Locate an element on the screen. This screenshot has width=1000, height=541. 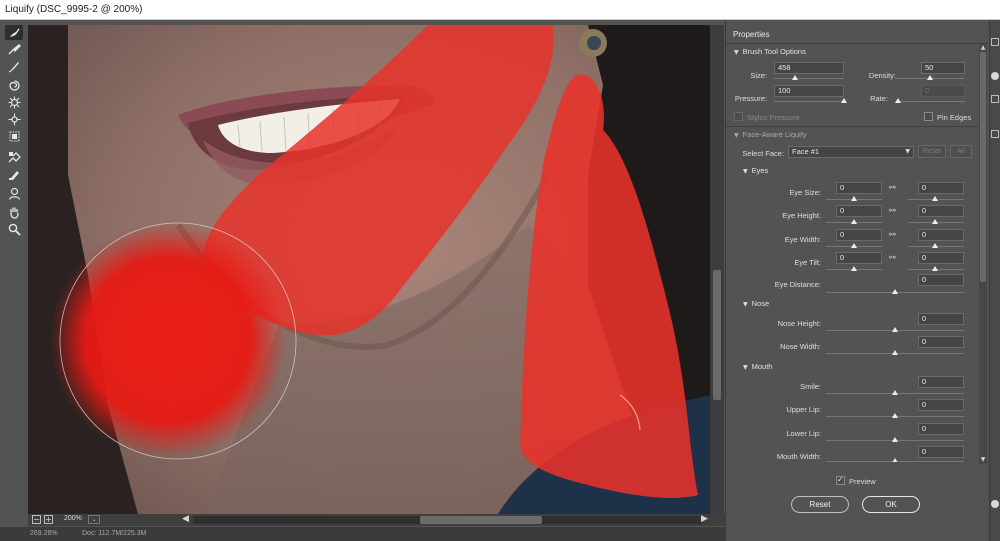
twirl-clockwise-tool-icon is located at coordinates (14, 85).